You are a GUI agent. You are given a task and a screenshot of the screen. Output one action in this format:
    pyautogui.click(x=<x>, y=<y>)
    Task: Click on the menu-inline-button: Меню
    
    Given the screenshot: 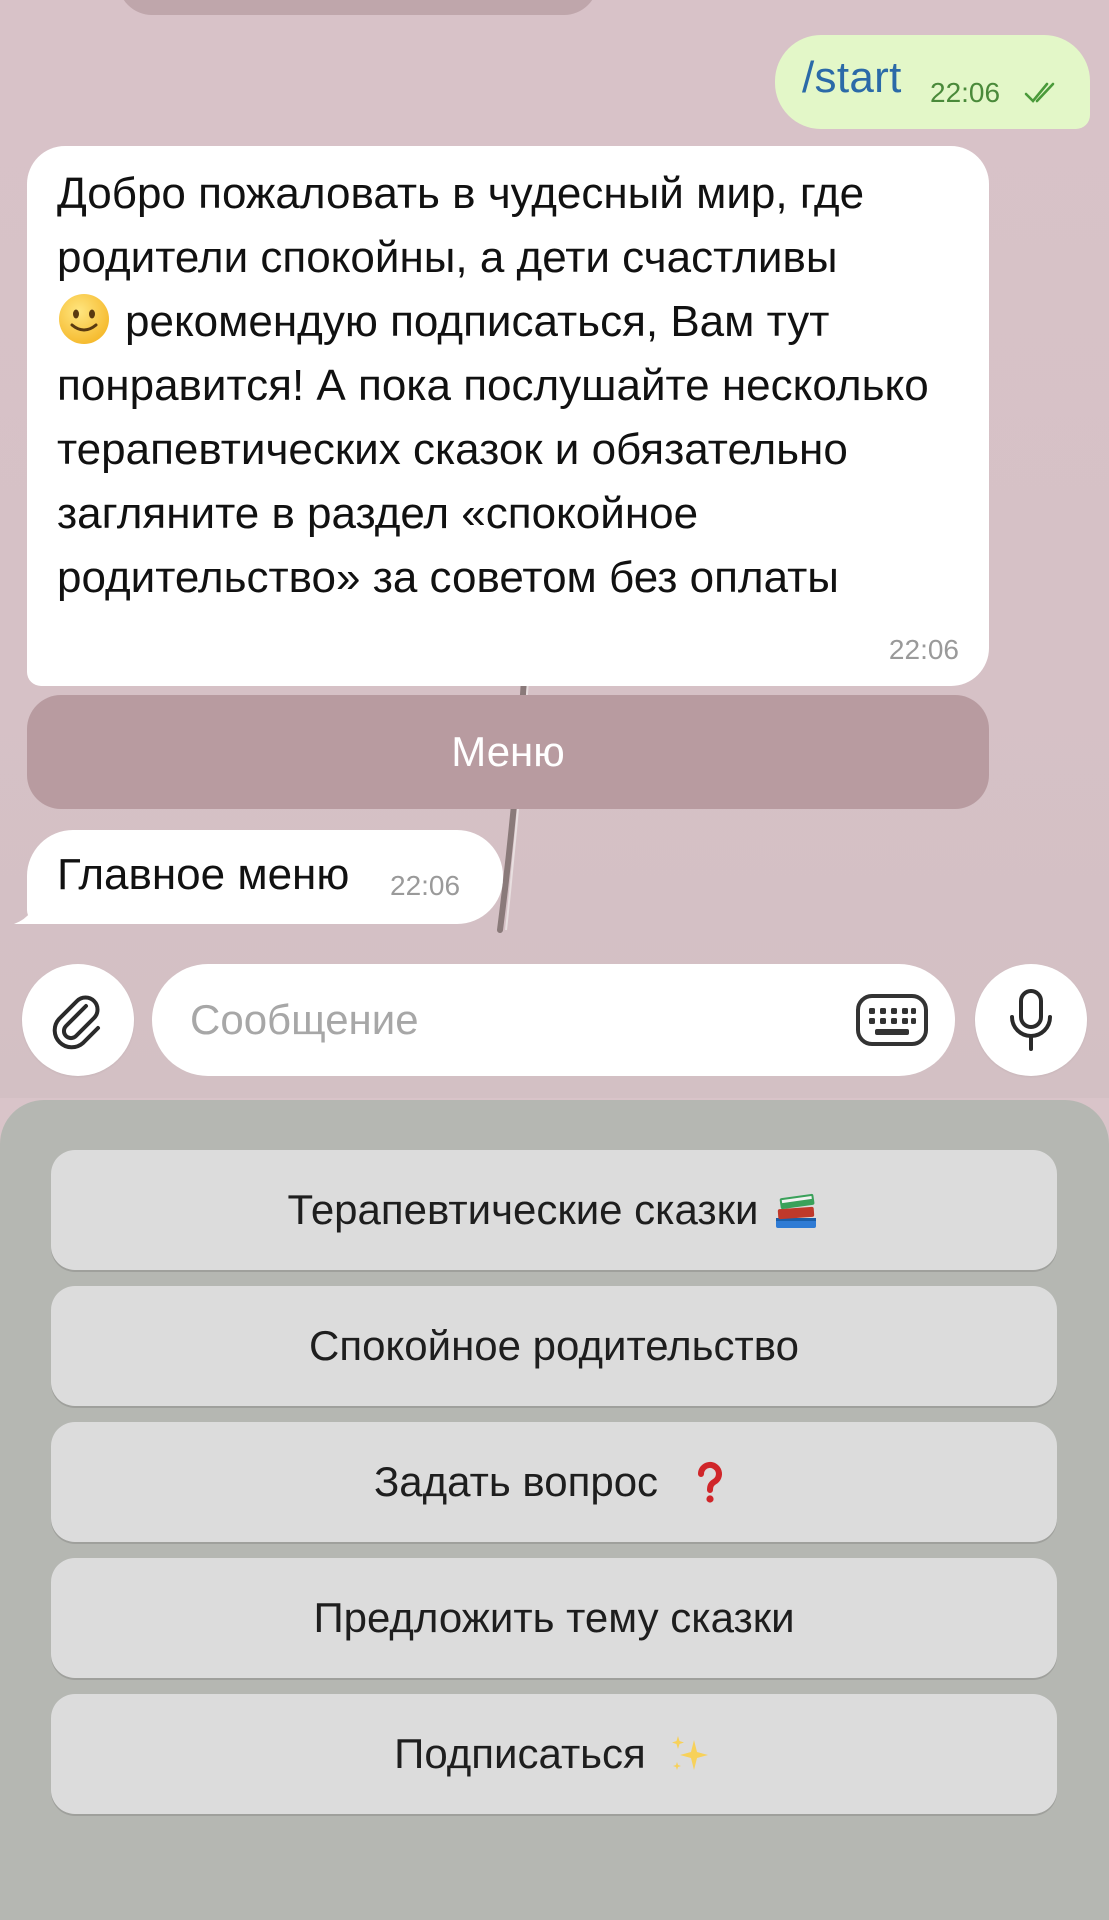 What is the action you would take?
    pyautogui.click(x=508, y=752)
    